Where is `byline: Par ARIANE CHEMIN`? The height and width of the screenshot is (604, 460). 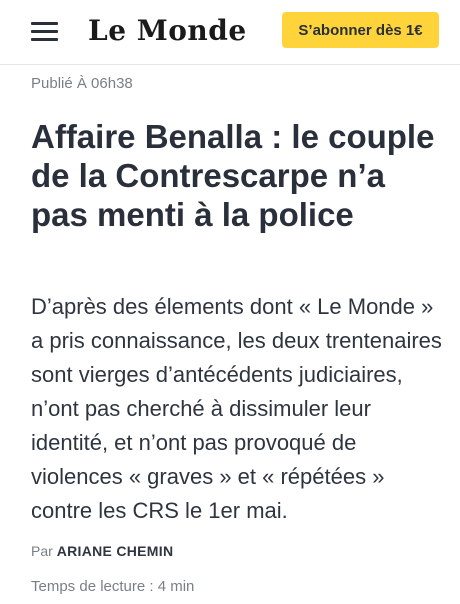 byline: Par ARIANE CHEMIN is located at coordinates (102, 551).